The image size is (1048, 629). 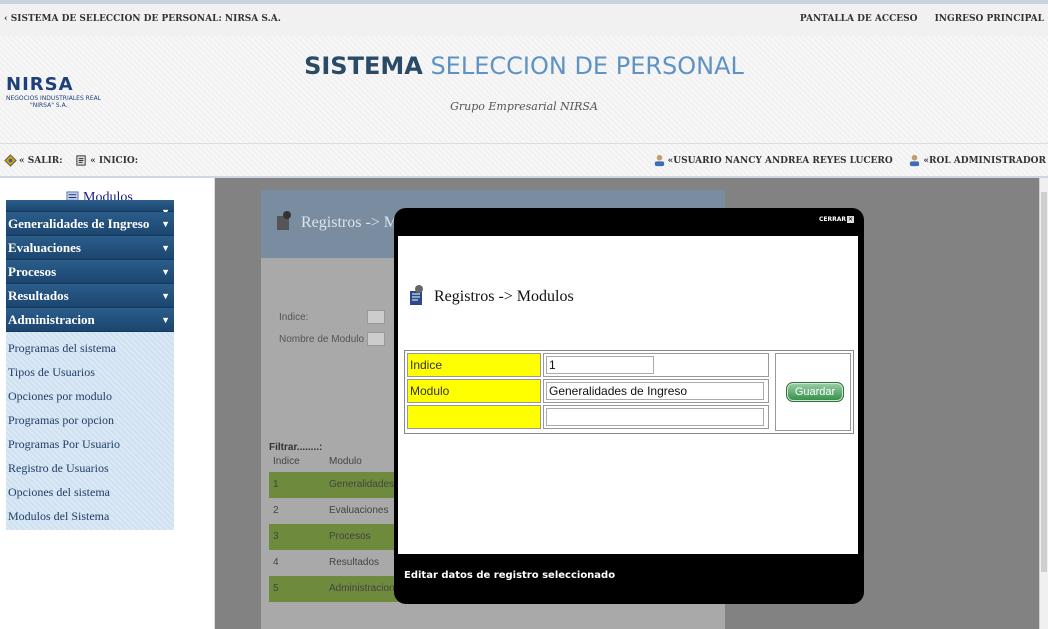 I want to click on page-title: SISTEMA SELECCION DE PERSONAL, so click(x=524, y=66).